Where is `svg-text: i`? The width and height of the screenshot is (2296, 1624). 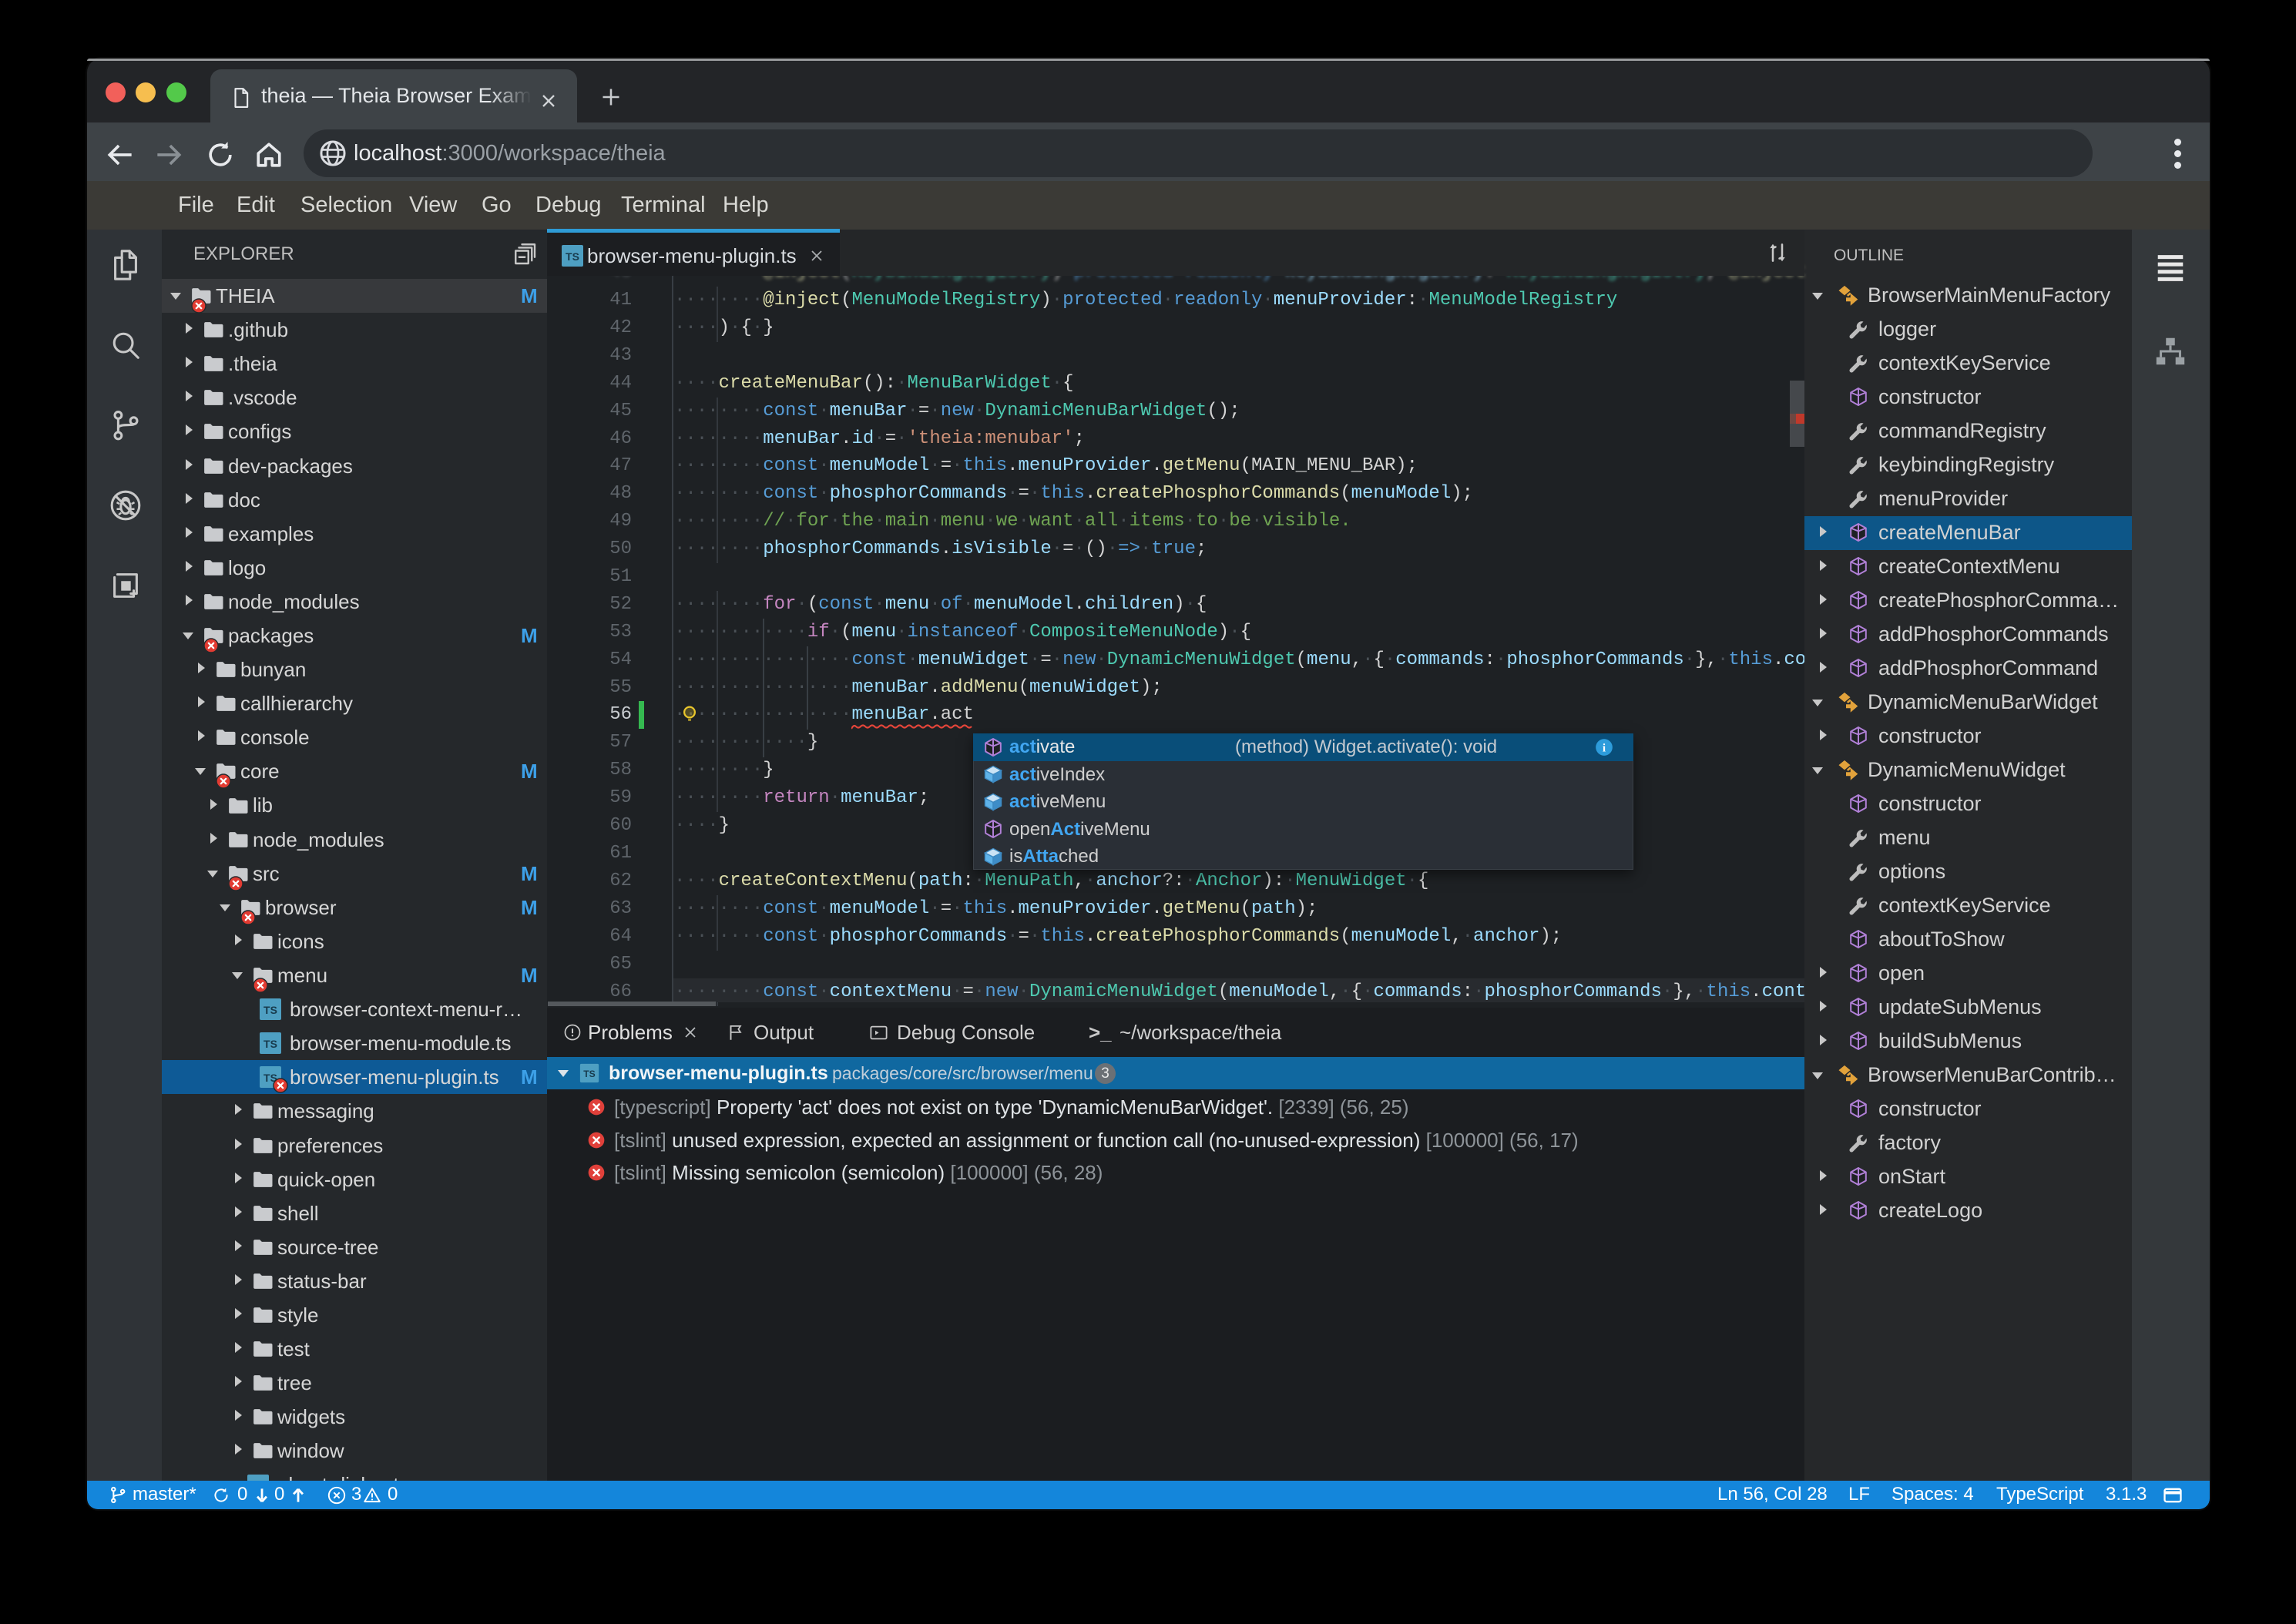
svg-text: i is located at coordinates (1605, 747).